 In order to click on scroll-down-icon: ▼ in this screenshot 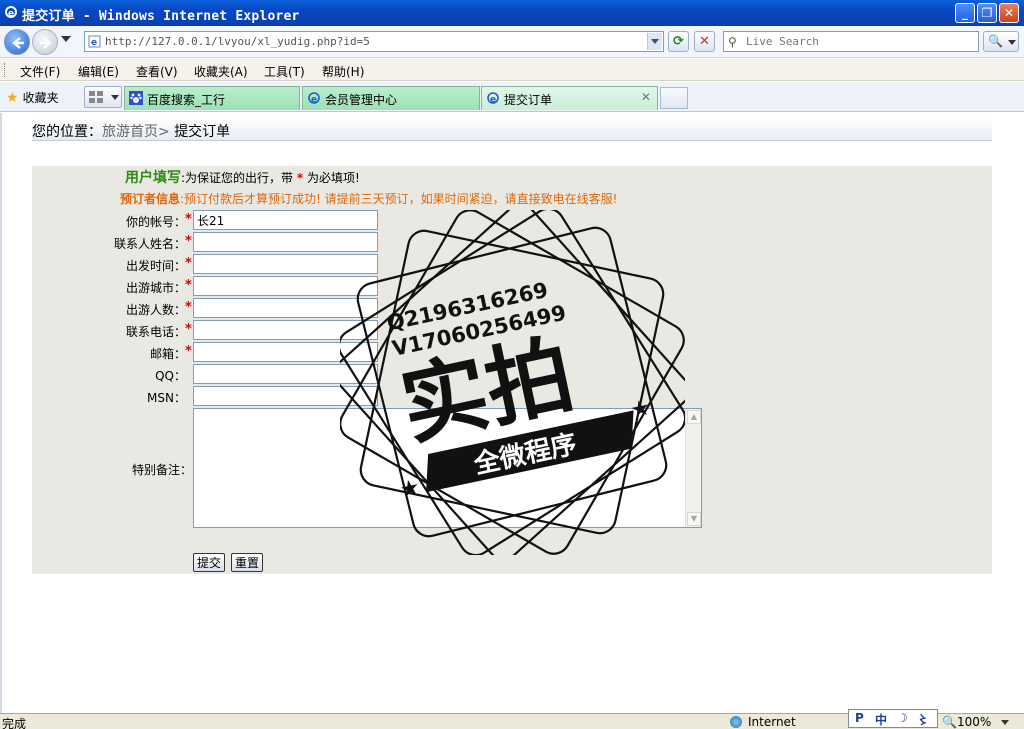, I will do `click(694, 519)`.